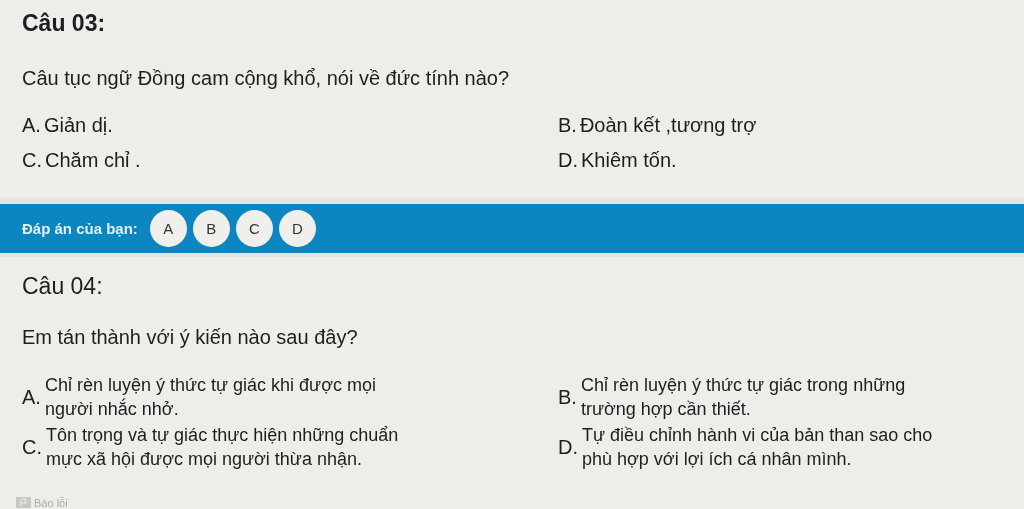 Image resolution: width=1024 pixels, height=509 pixels. I want to click on answer-label: Đáp án của bạn:, so click(80, 228).